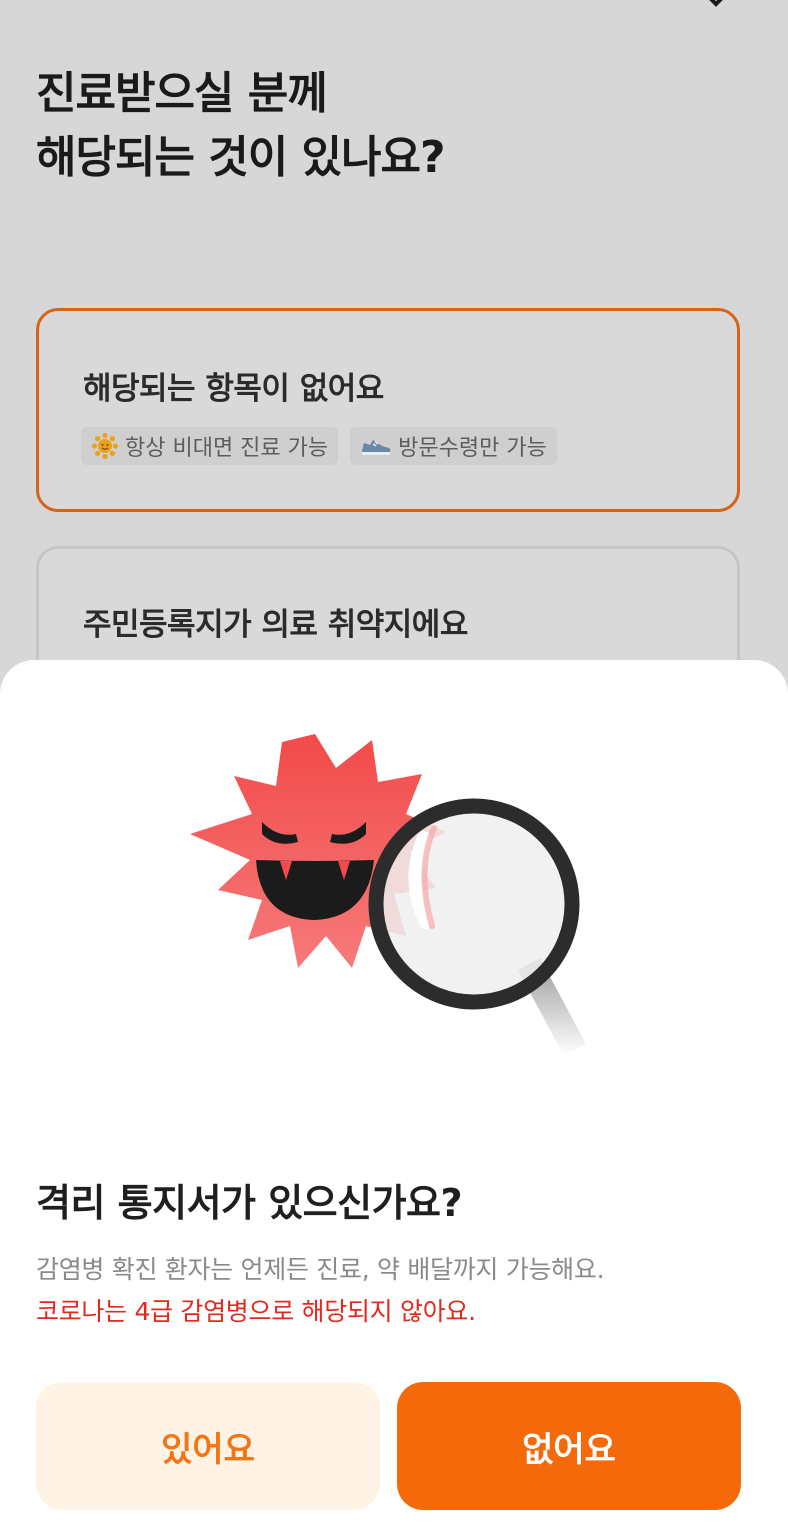  Describe the element at coordinates (208, 1446) in the screenshot. I see `yes-button: 있어요` at that location.